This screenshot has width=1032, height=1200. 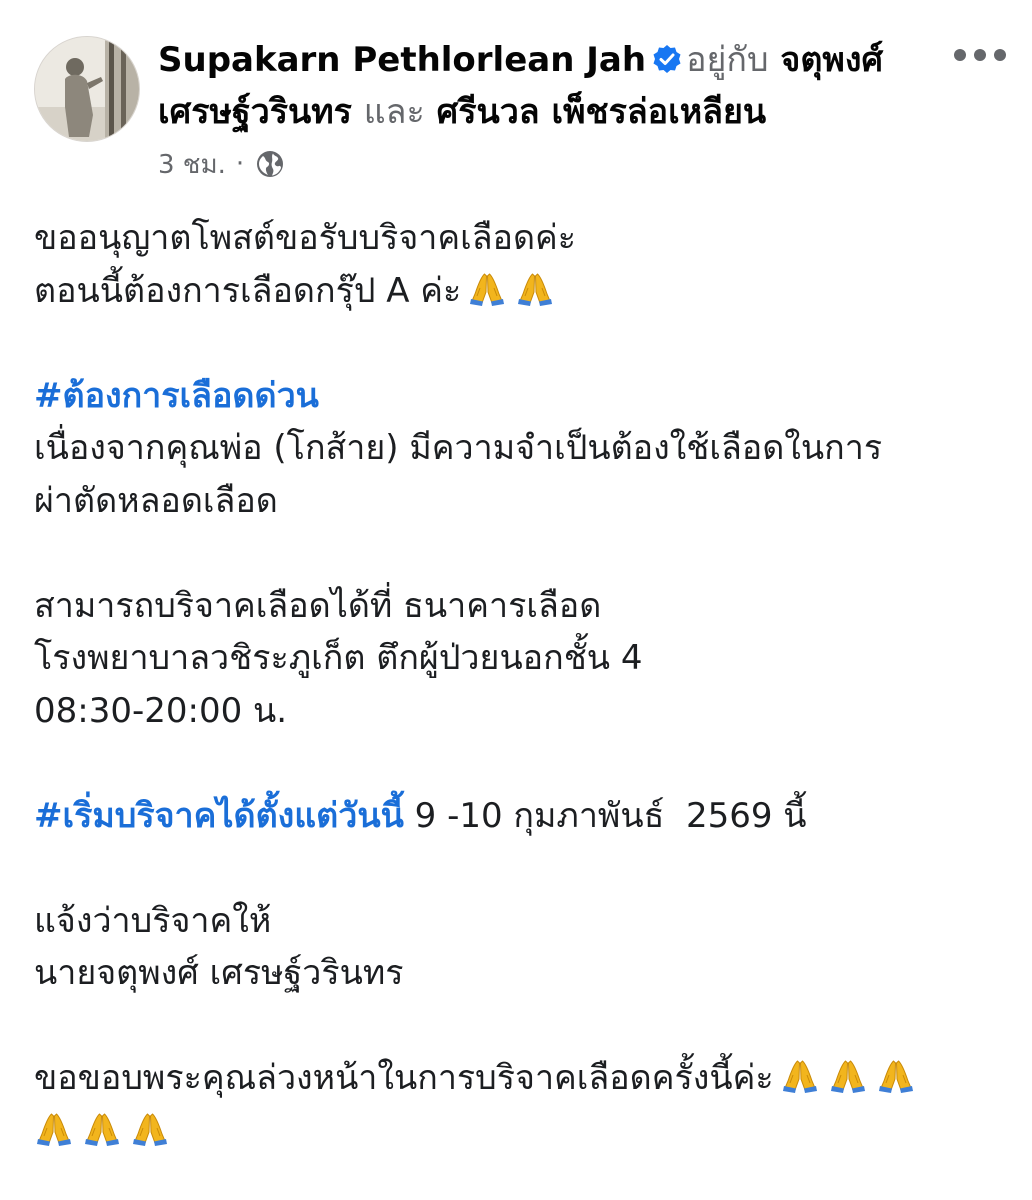 I want to click on and-text: และ, so click(x=394, y=112).